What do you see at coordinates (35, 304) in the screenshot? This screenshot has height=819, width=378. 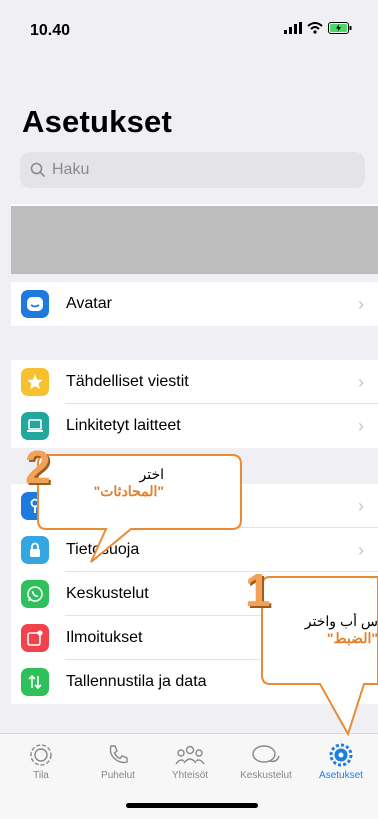 I see `avatar-icon` at bounding box center [35, 304].